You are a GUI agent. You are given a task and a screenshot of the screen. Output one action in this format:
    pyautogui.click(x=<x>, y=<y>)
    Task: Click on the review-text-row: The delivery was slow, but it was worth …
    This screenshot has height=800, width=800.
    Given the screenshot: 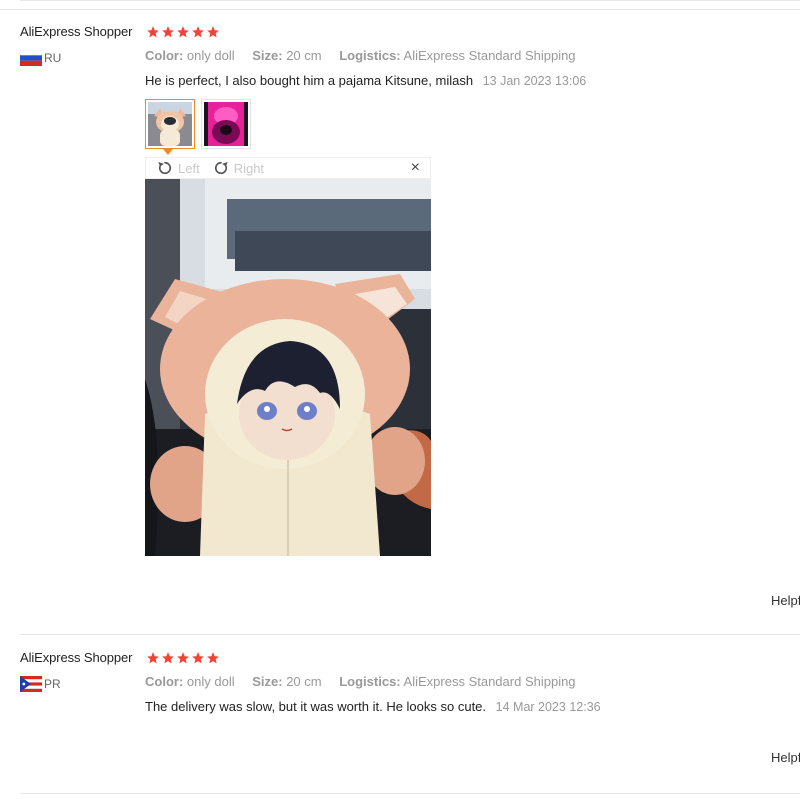 What is the action you would take?
    pyautogui.click(x=373, y=706)
    